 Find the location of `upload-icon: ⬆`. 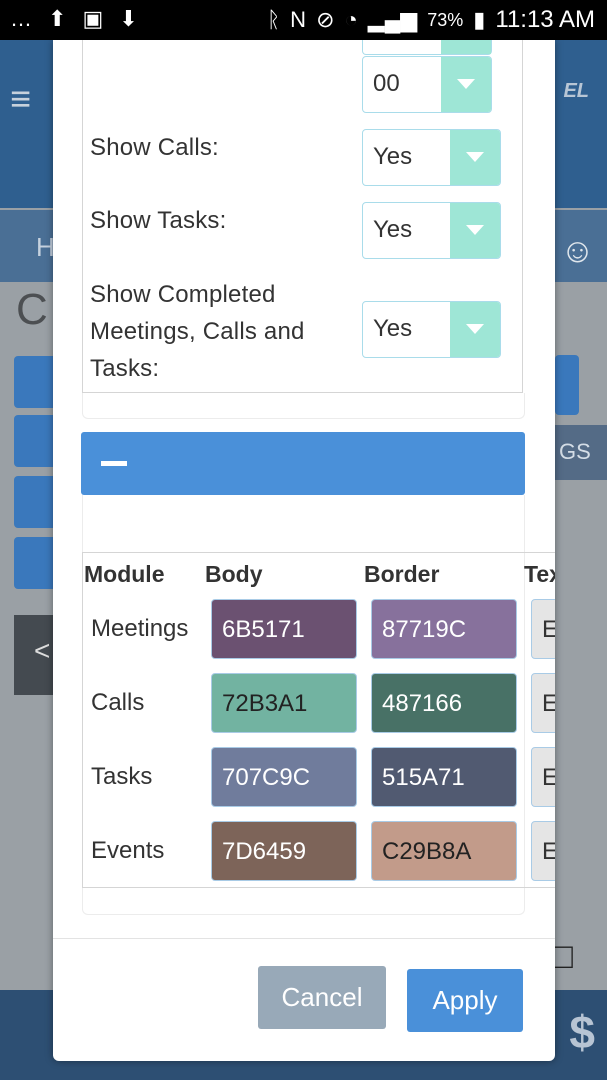

upload-icon: ⬆ is located at coordinates (57, 18).